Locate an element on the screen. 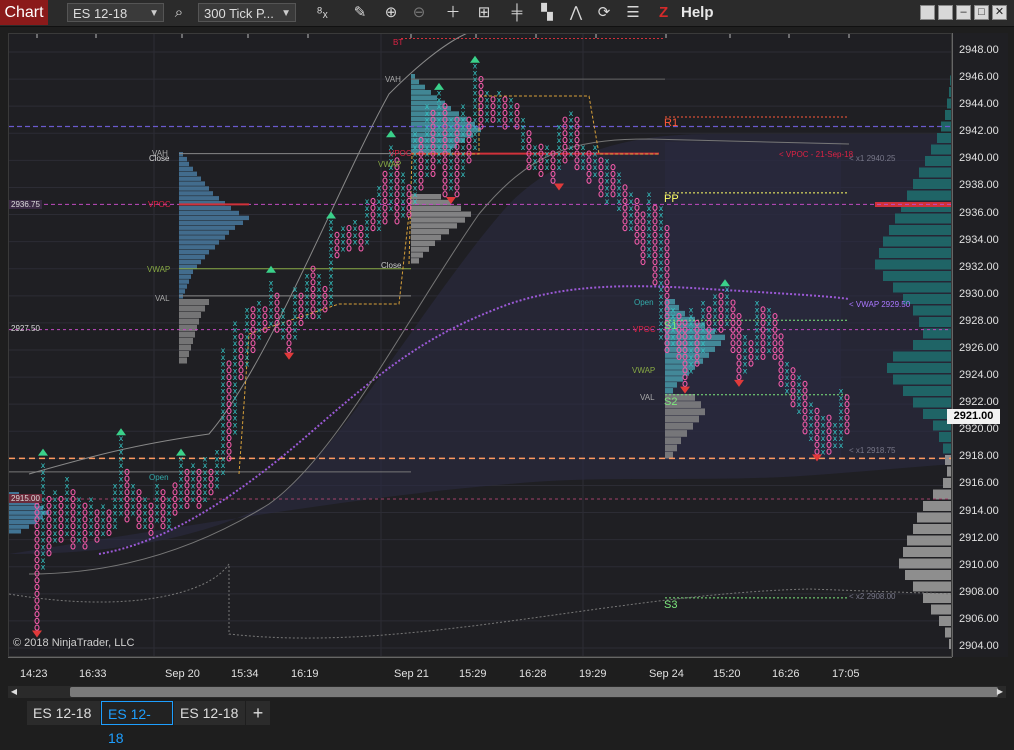 This screenshot has width=1014, height=750. tab-instrument-active: ES 12-18 is located at coordinates (137, 723).